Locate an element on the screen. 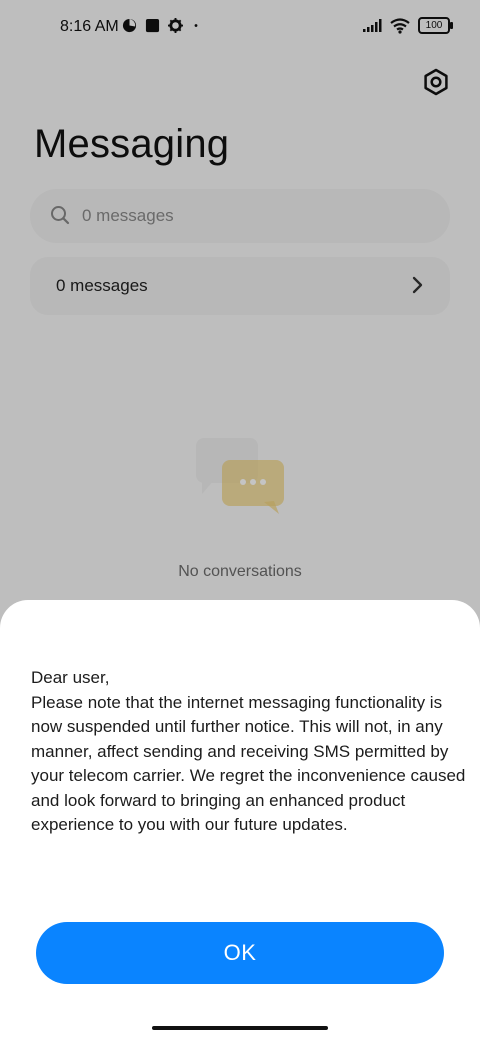 Image resolution: width=480 pixels, height=1040 pixels. home-indicator is located at coordinates (240, 1028).